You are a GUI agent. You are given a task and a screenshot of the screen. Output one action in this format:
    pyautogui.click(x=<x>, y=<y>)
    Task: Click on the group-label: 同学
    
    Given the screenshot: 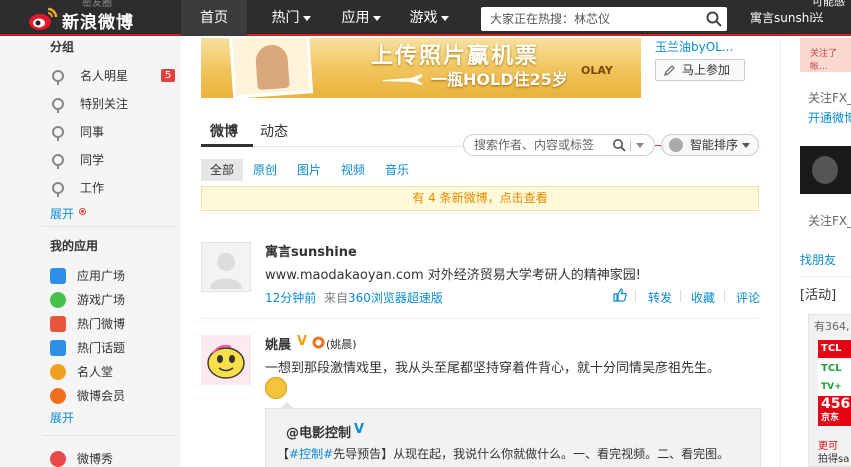 What is the action you would take?
    pyautogui.click(x=92, y=160)
    